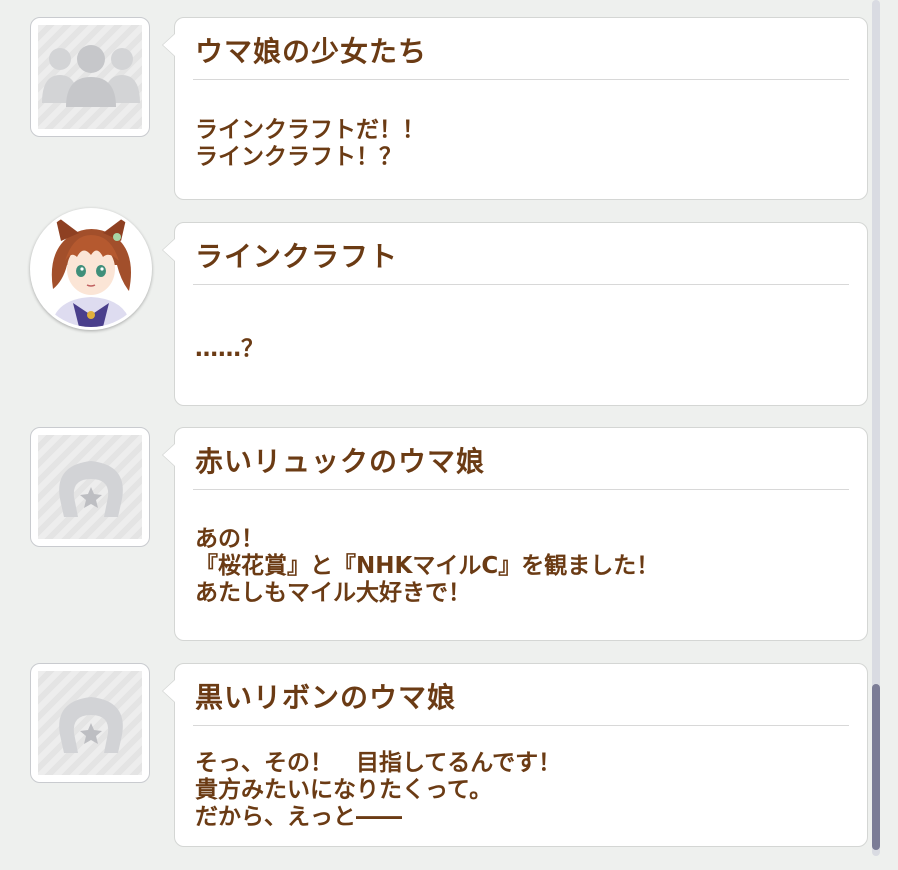 This screenshot has width=898, height=870. Describe the element at coordinates (229, 349) in the screenshot. I see `message-text: ……？` at that location.